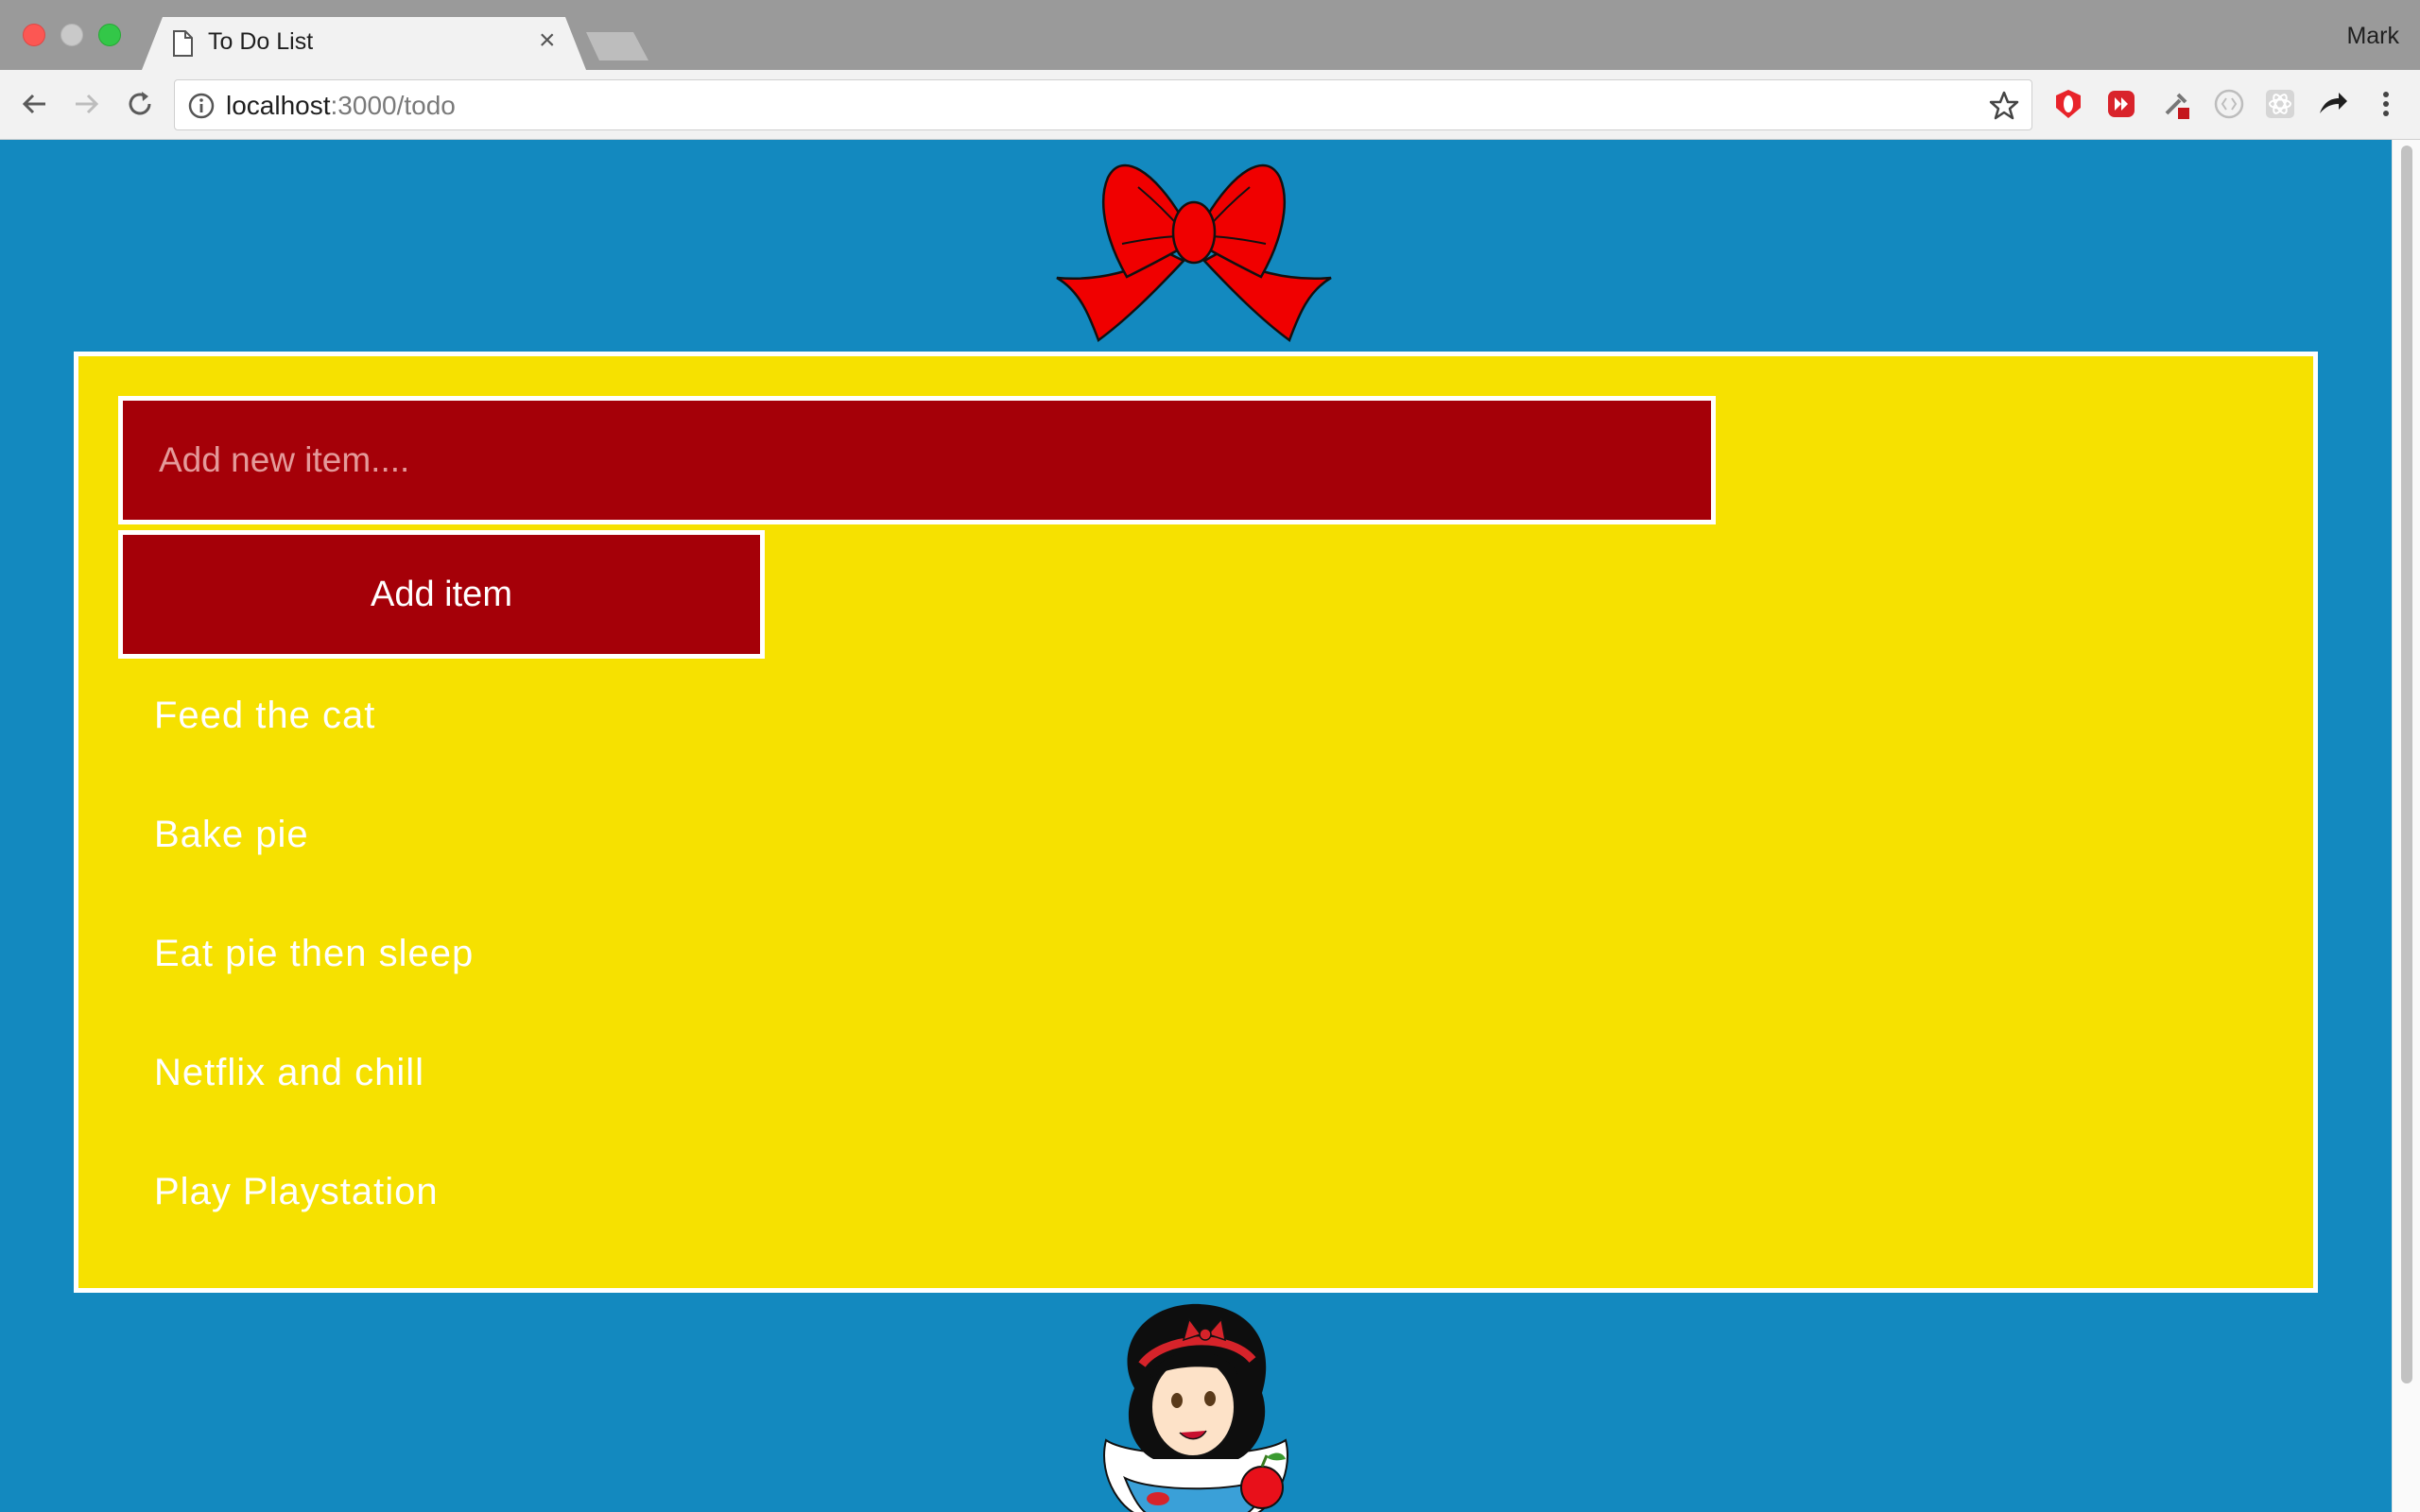 This screenshot has width=2420, height=1512. What do you see at coordinates (140, 104) in the screenshot?
I see `reload-icon` at bounding box center [140, 104].